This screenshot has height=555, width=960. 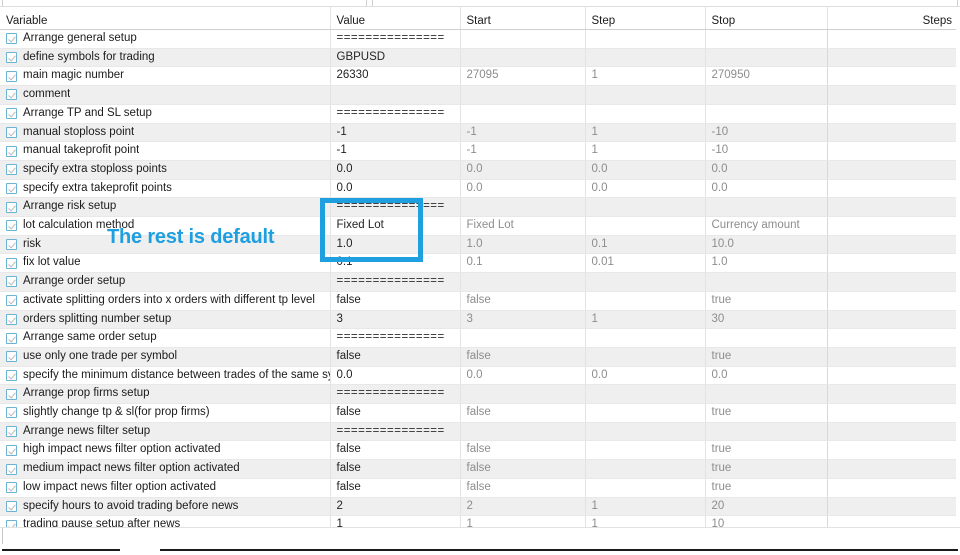 I want to click on cell-stop: Currency amount, so click(x=765, y=226).